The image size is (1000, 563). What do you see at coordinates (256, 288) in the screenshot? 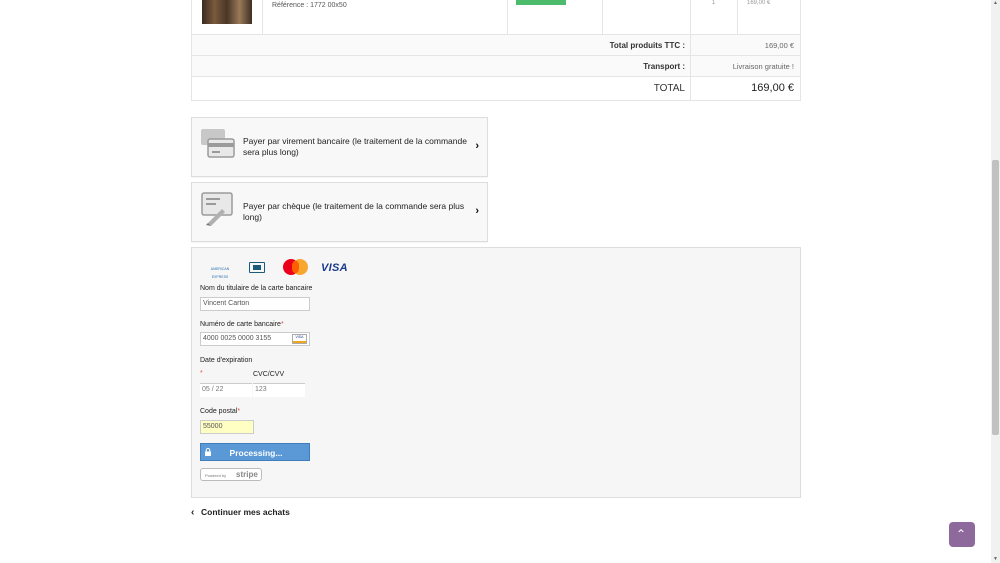
I see `cardholder-name-label: Nom du titulaire de la carte bancaire` at bounding box center [256, 288].